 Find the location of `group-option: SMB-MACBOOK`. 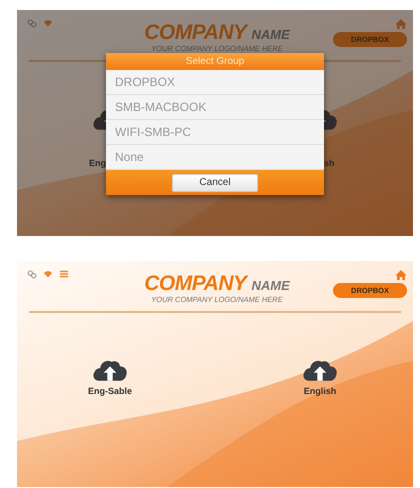

group-option: SMB-MACBOOK is located at coordinates (215, 107).